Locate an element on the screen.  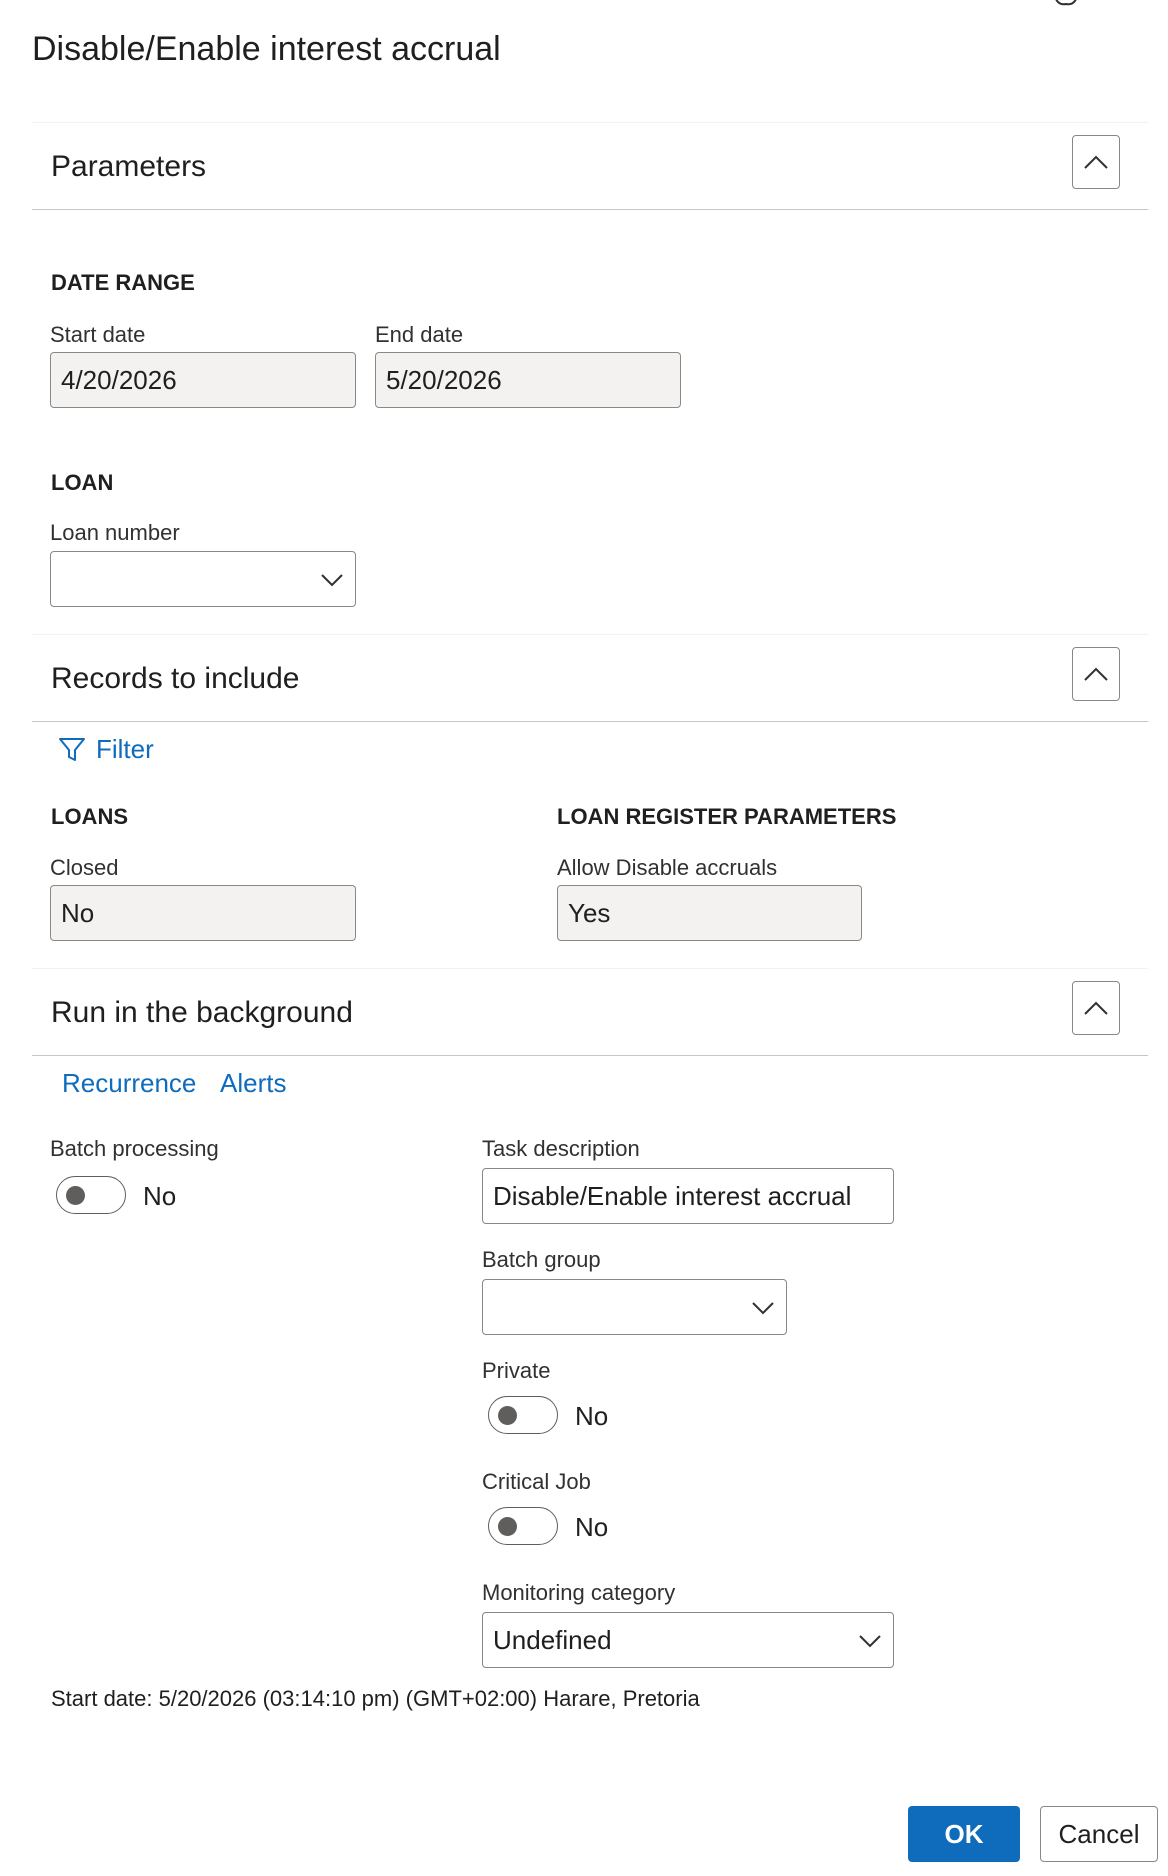
background-collapse-button is located at coordinates (1096, 1008).